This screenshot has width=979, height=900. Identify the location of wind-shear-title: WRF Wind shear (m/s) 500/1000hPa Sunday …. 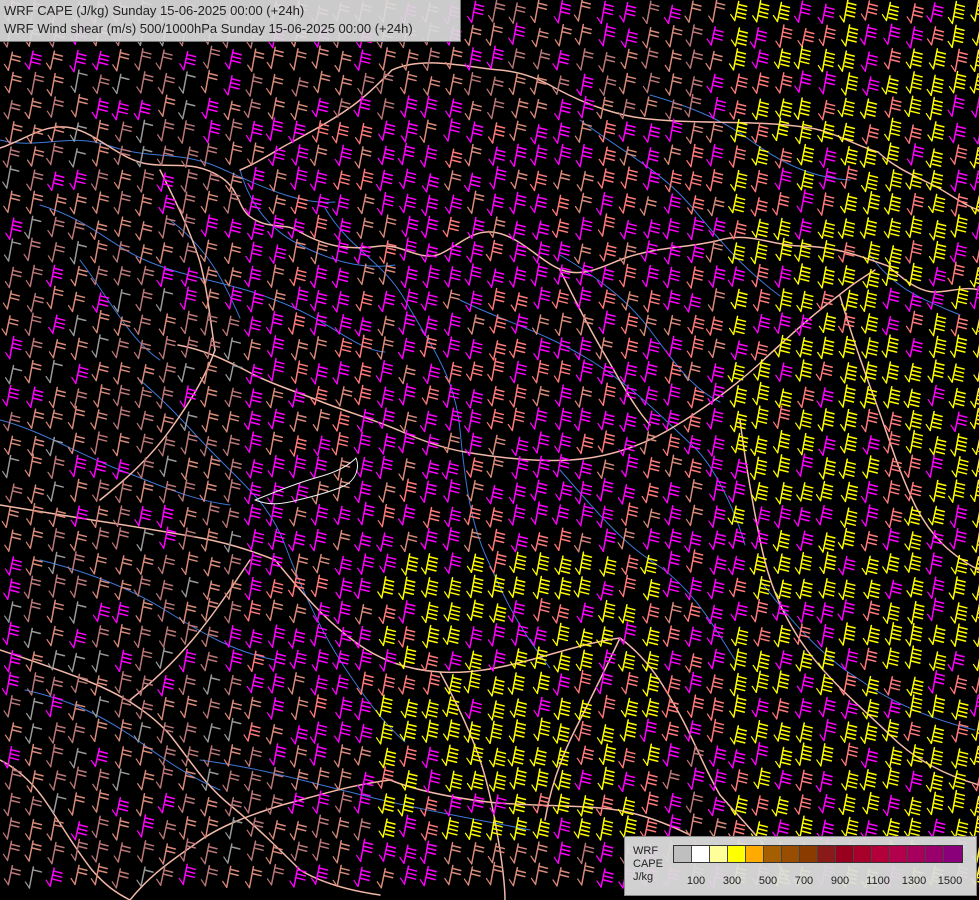
(208, 28).